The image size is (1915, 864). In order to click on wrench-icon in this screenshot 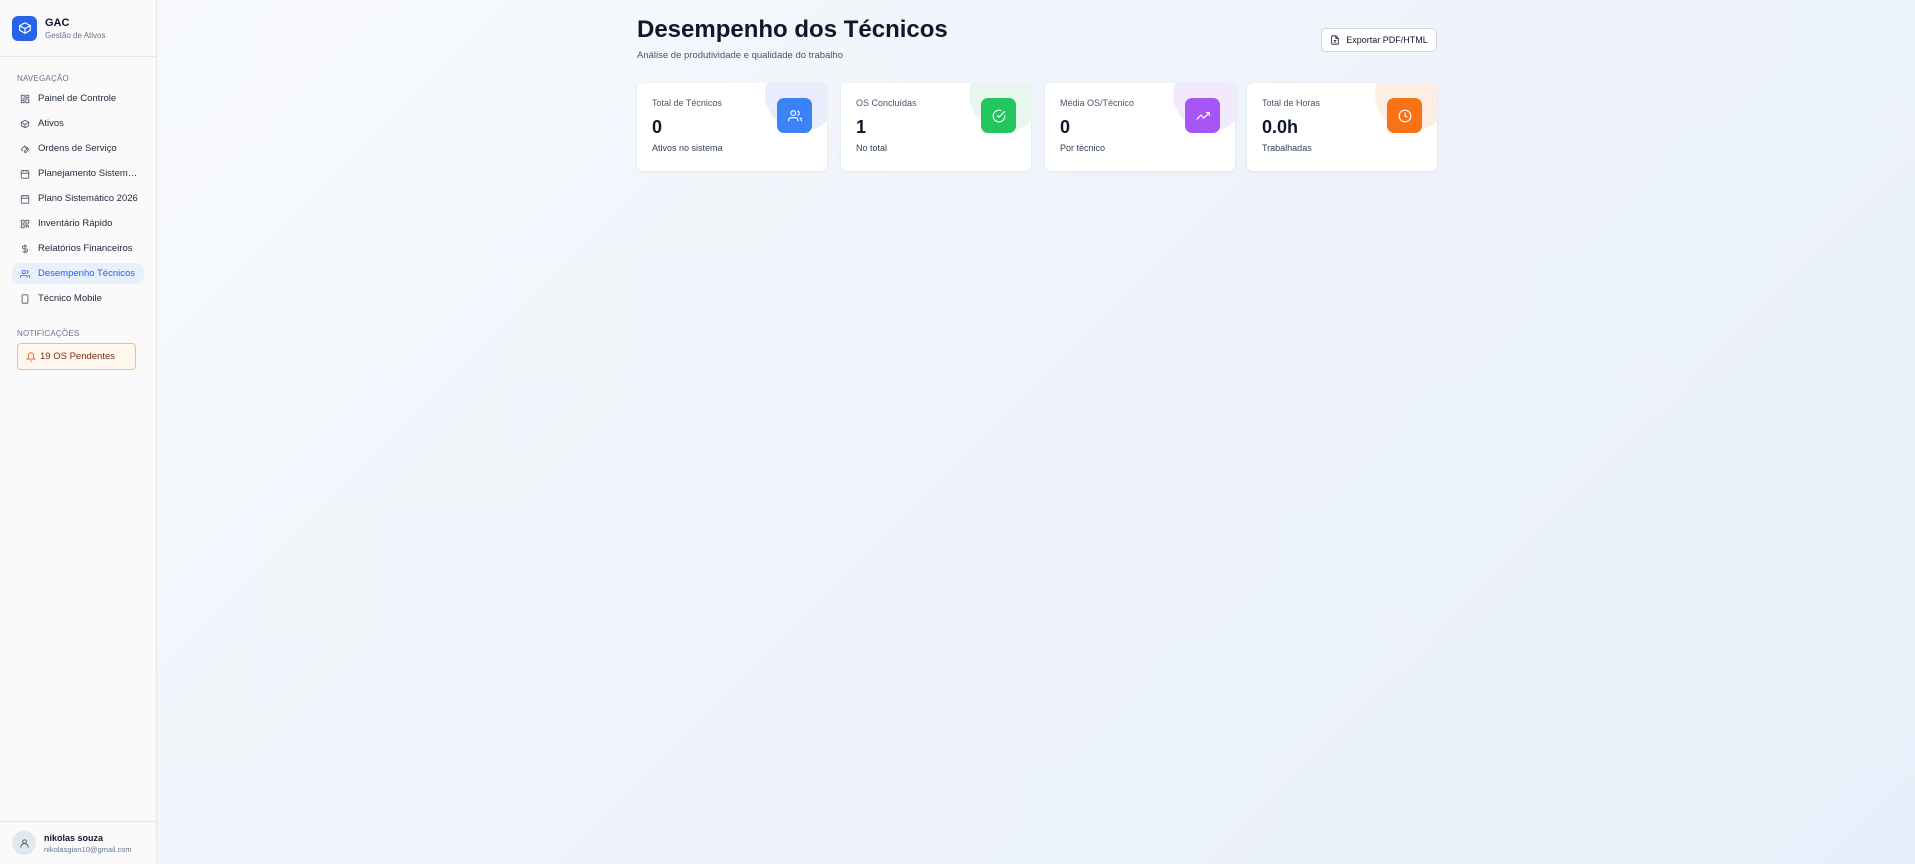, I will do `click(25, 149)`.